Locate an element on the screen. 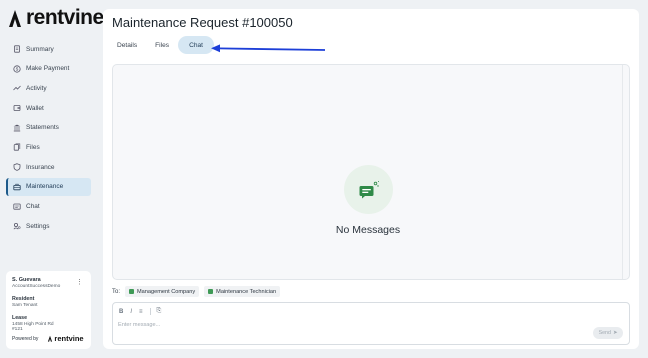  sidebar-item-activity: Activity is located at coordinates (48, 88).